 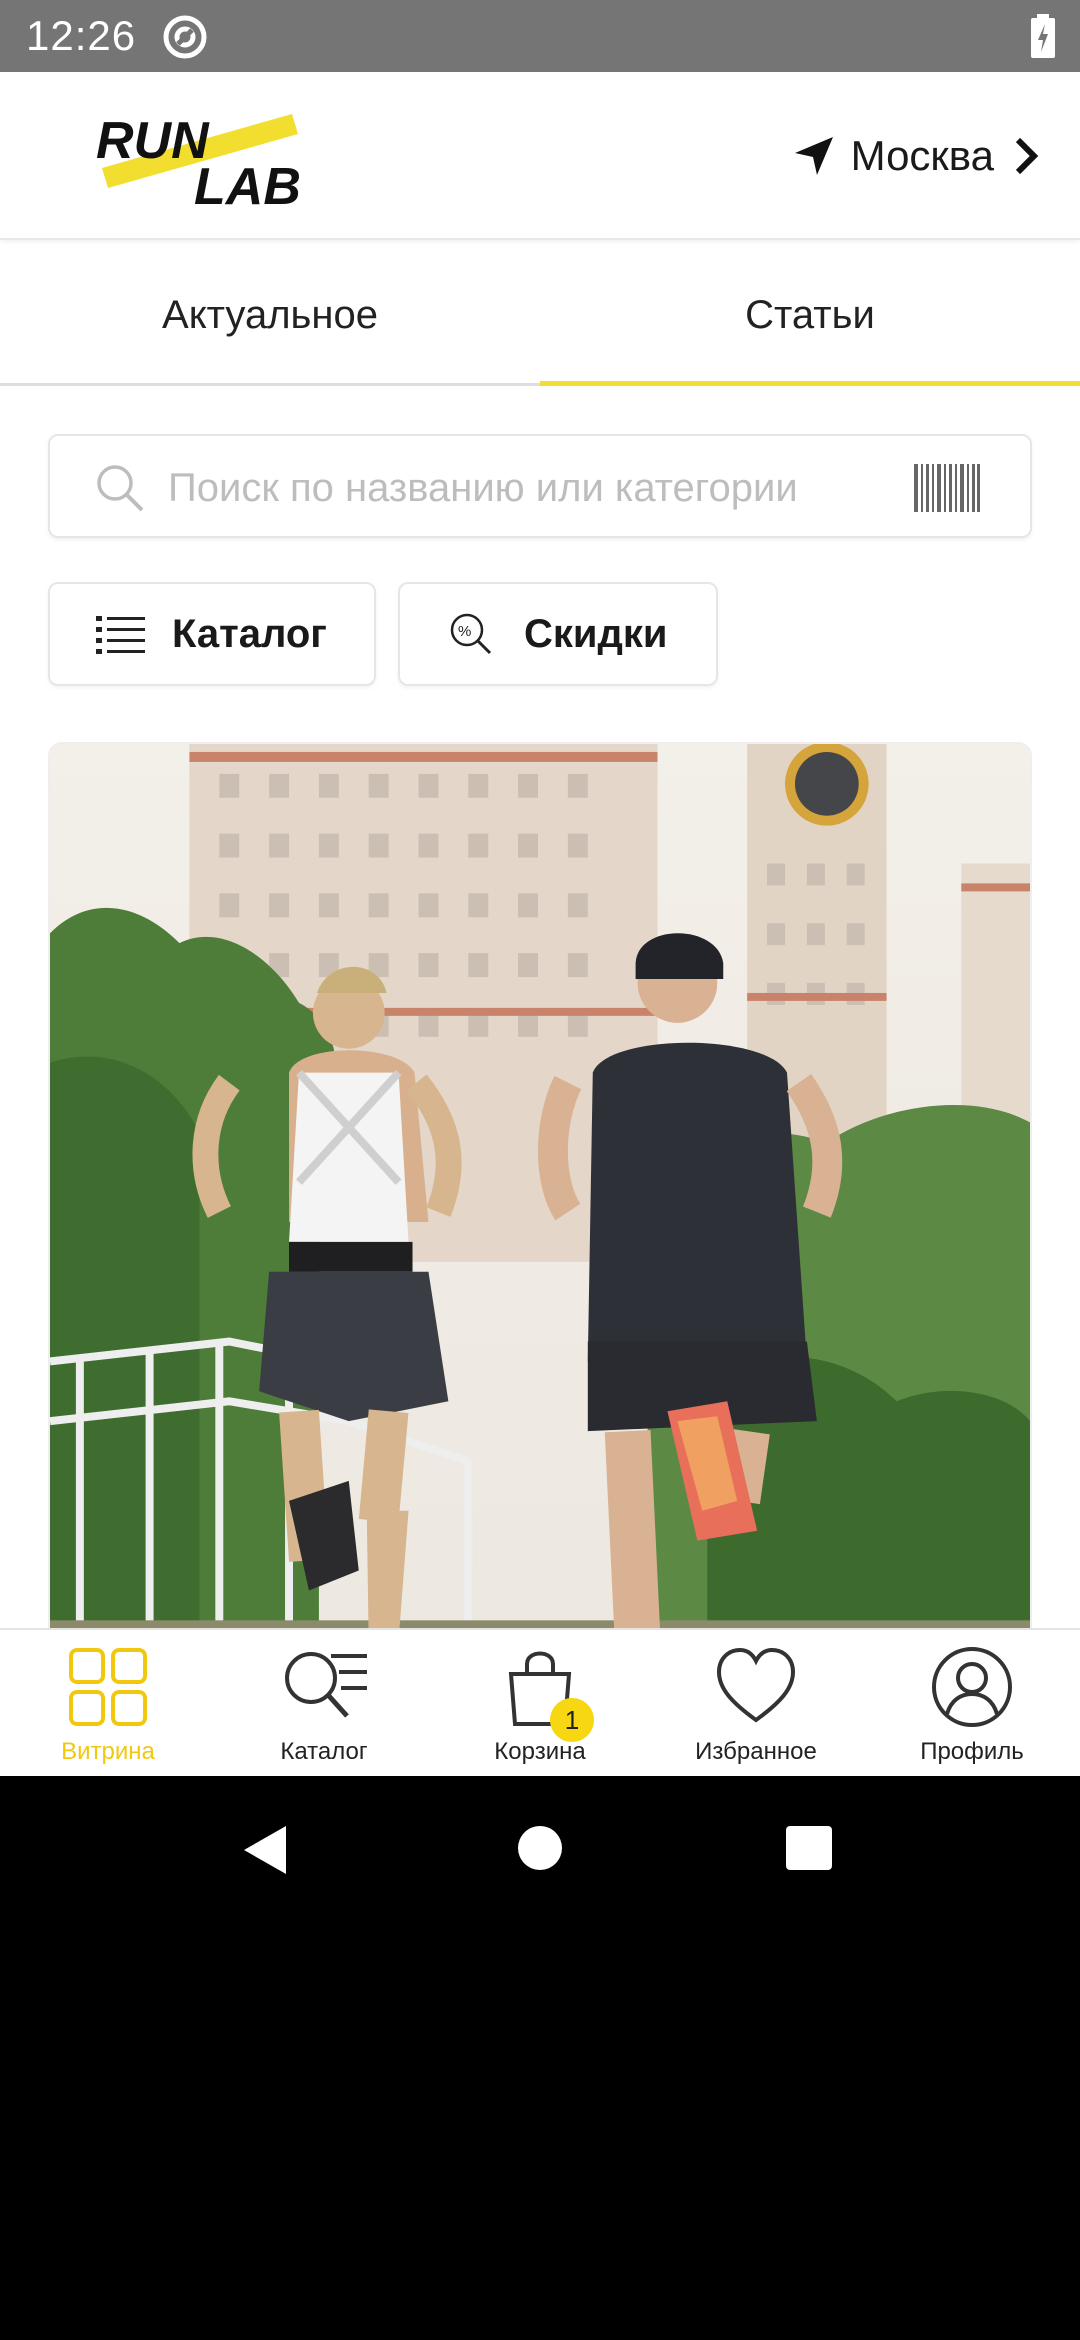 I want to click on cart-badge: 1, so click(x=572, y=1720).